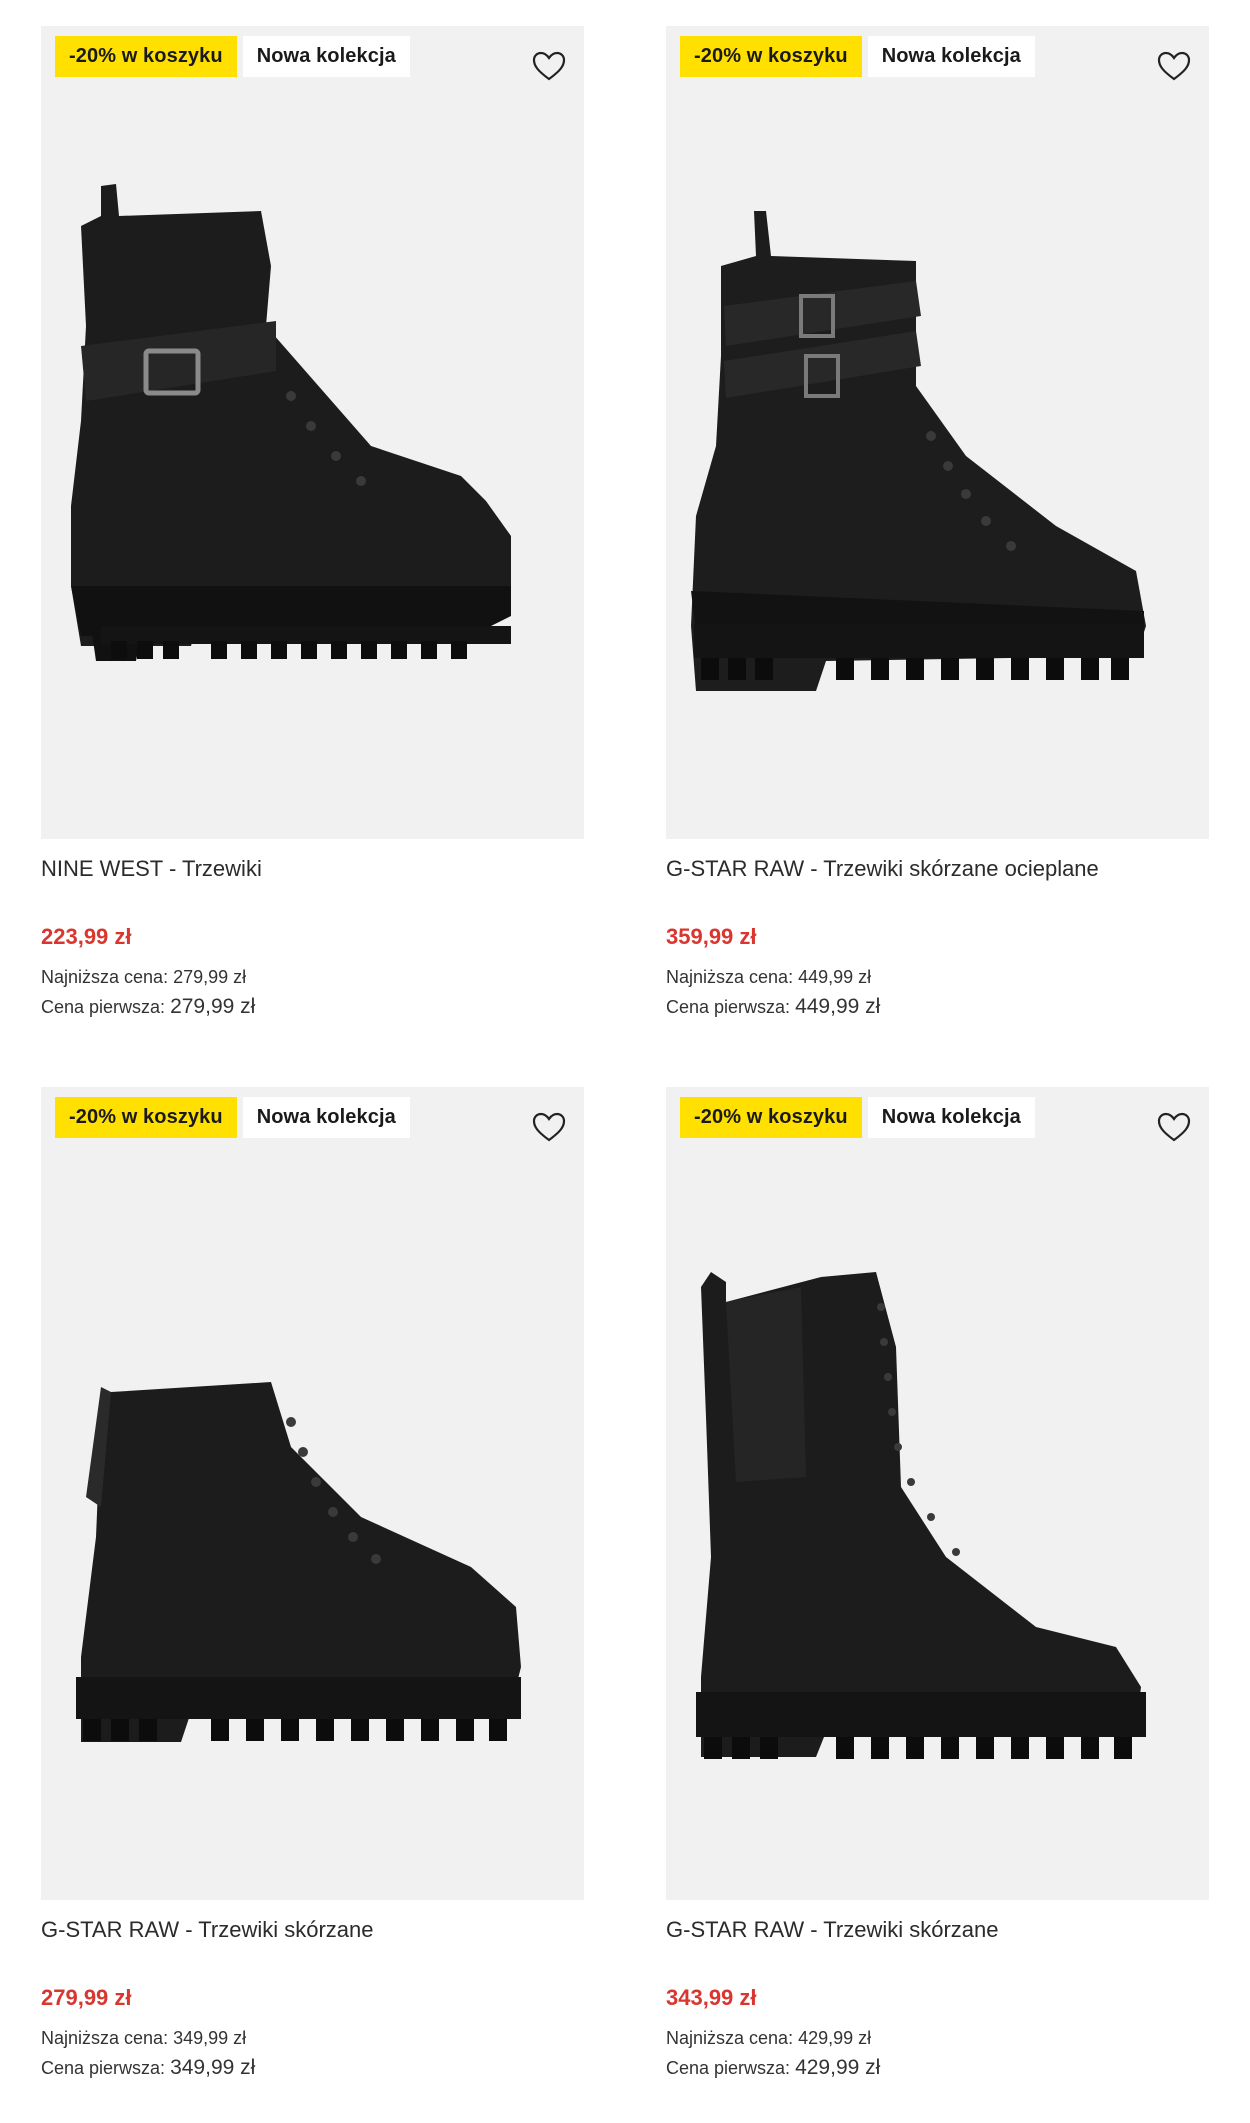 This screenshot has width=1250, height=2123. Describe the element at coordinates (937, 869) in the screenshot. I see `product-title: G-STAR RAW - Trzewiki skórzane ocieplane` at that location.